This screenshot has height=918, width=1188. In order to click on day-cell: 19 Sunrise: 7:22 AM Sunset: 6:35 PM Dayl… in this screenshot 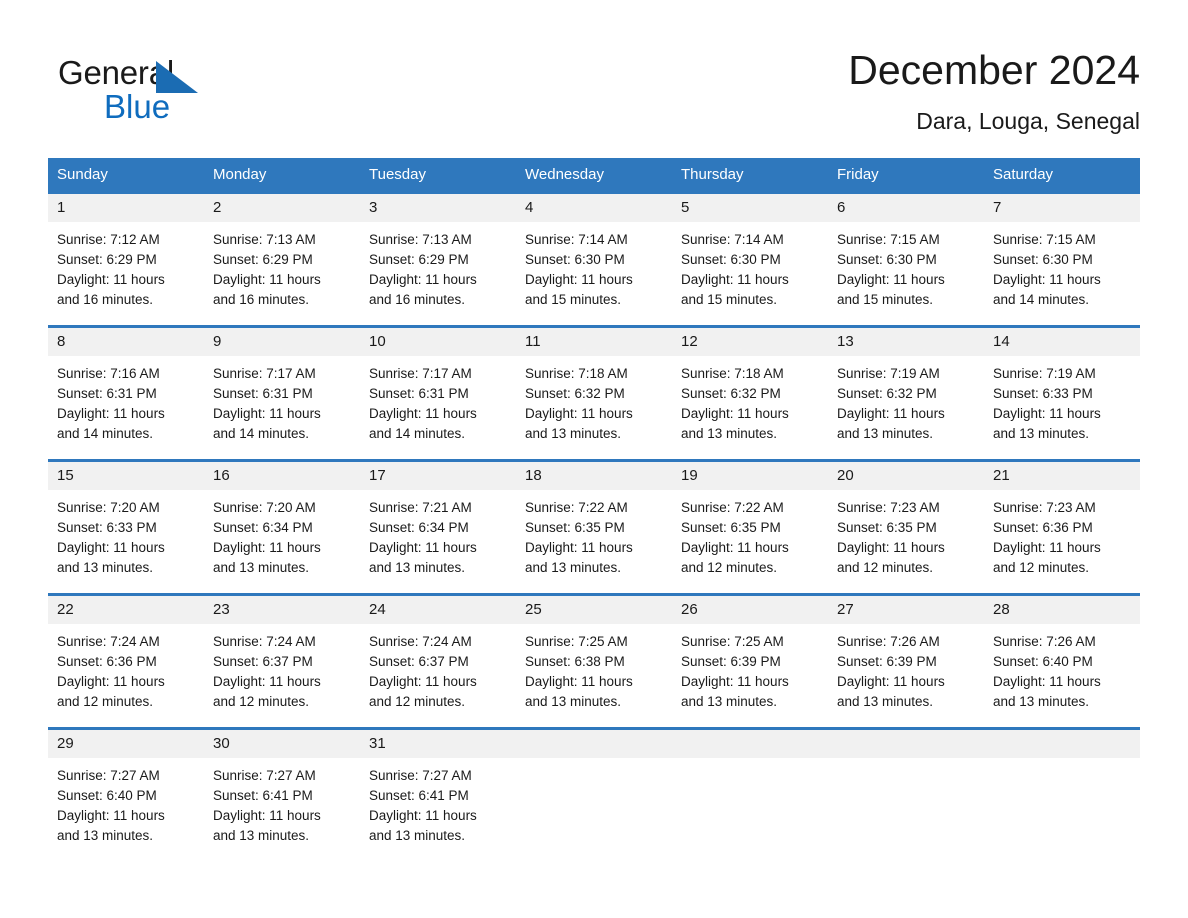, I will do `click(750, 527)`.